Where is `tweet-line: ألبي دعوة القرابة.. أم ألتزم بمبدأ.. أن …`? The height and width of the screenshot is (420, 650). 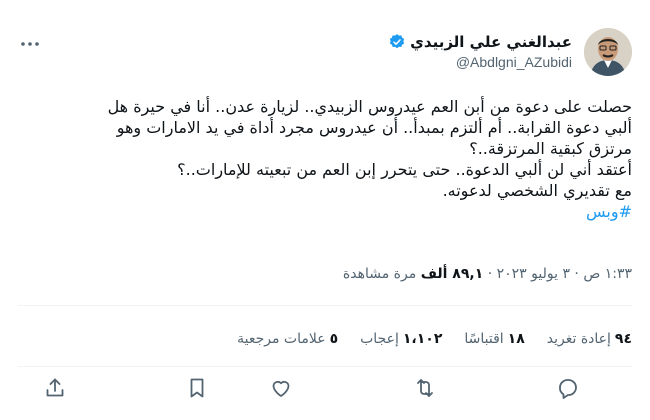
tweet-line: ألبي دعوة القرابة.. أم ألتزم بمبدأ.. أن … is located at coordinates (374, 127).